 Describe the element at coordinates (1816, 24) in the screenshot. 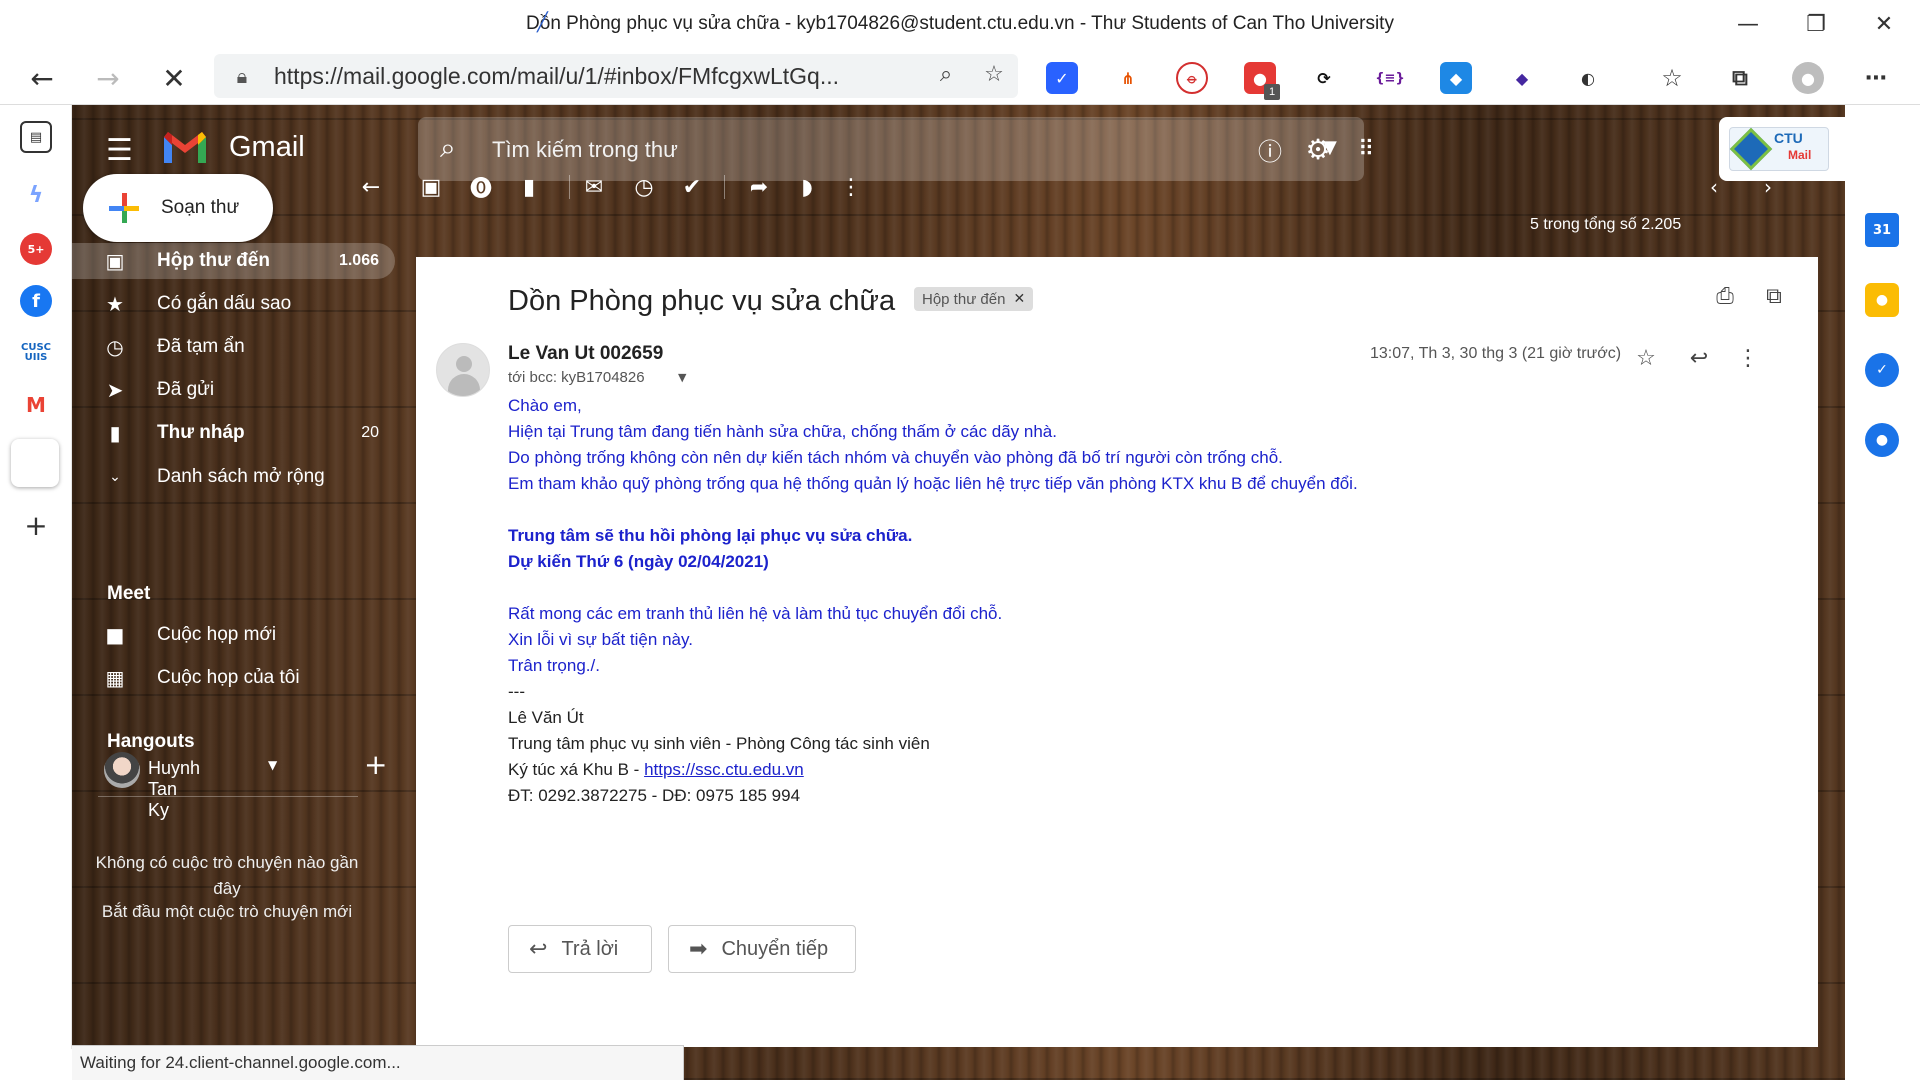

I see `maximize-button: ❐` at that location.